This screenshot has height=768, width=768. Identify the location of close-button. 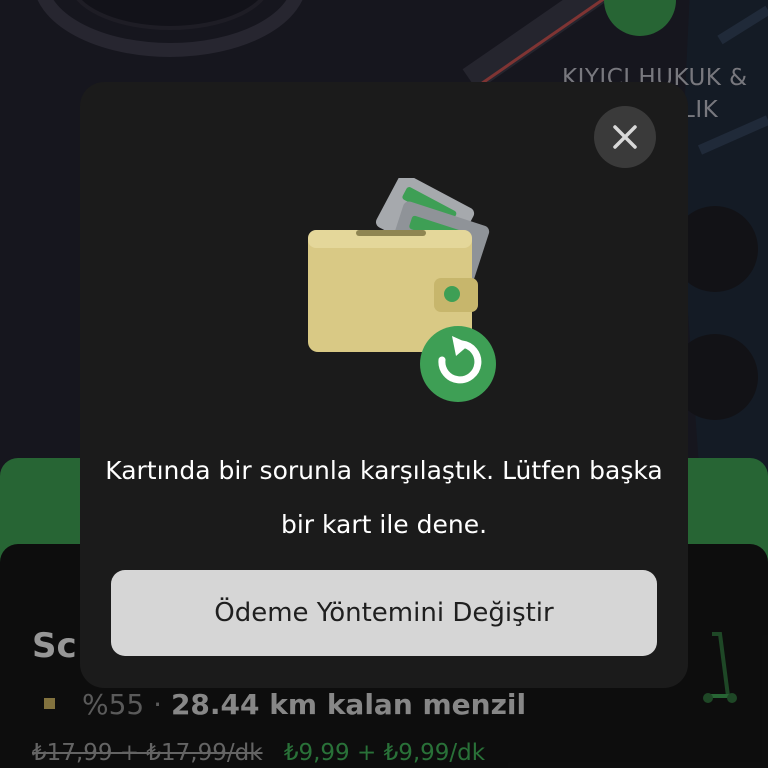
(625, 137).